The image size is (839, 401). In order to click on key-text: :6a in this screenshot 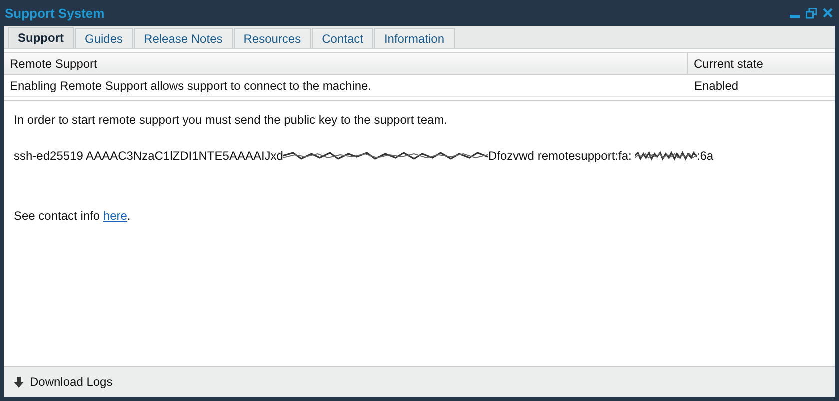, I will do `click(705, 156)`.